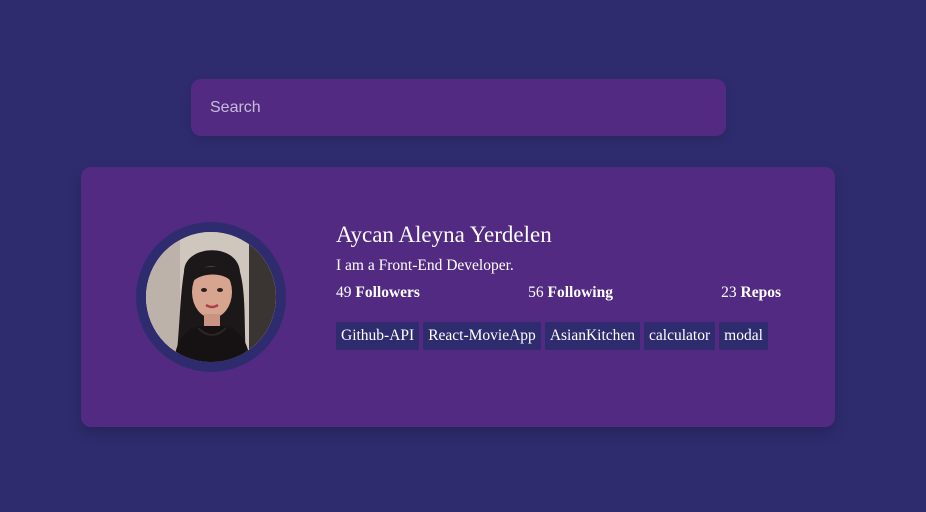 The height and width of the screenshot is (512, 926). What do you see at coordinates (444, 234) in the screenshot?
I see `user-name: Aycan Aleyna Yerdelen` at bounding box center [444, 234].